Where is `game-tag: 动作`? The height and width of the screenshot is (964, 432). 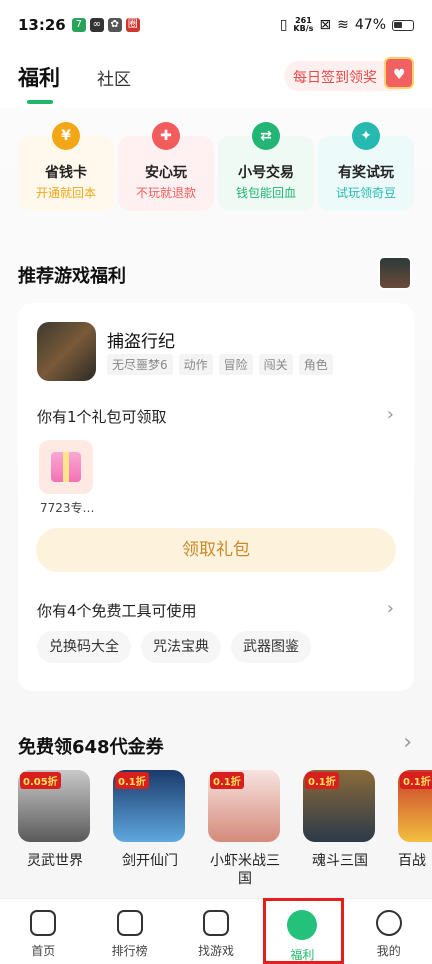 game-tag: 动作 is located at coordinates (195, 364).